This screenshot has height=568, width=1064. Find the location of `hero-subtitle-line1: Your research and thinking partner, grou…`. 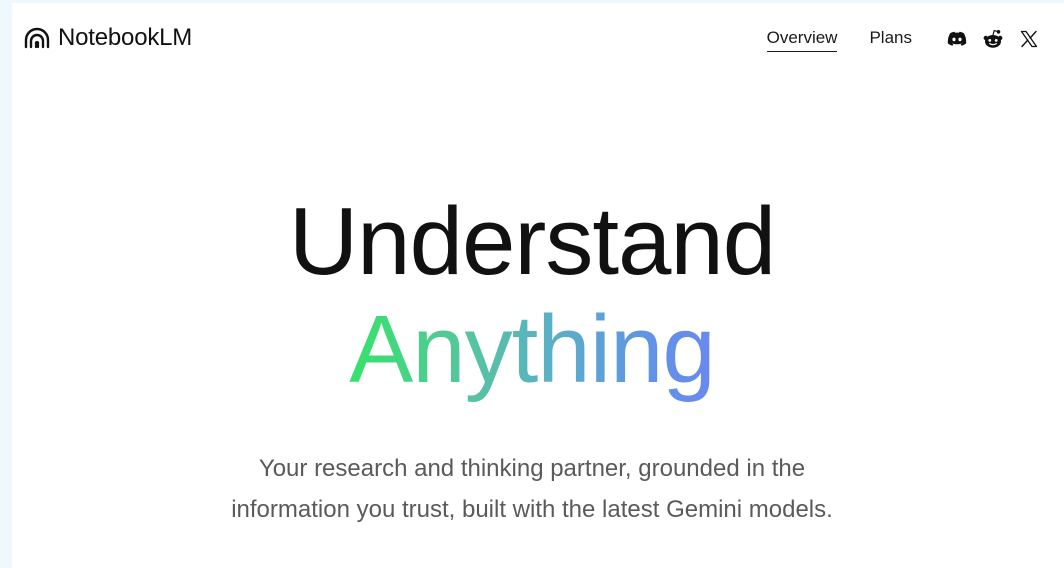

hero-subtitle-line1: Your research and thinking partner, grou… is located at coordinates (532, 468).